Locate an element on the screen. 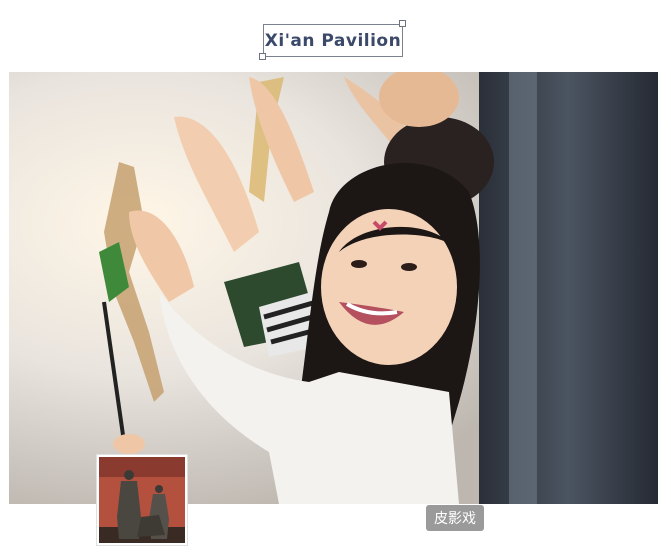 This screenshot has height=554, width=671. resize-handle-bottom-left is located at coordinates (262, 56).